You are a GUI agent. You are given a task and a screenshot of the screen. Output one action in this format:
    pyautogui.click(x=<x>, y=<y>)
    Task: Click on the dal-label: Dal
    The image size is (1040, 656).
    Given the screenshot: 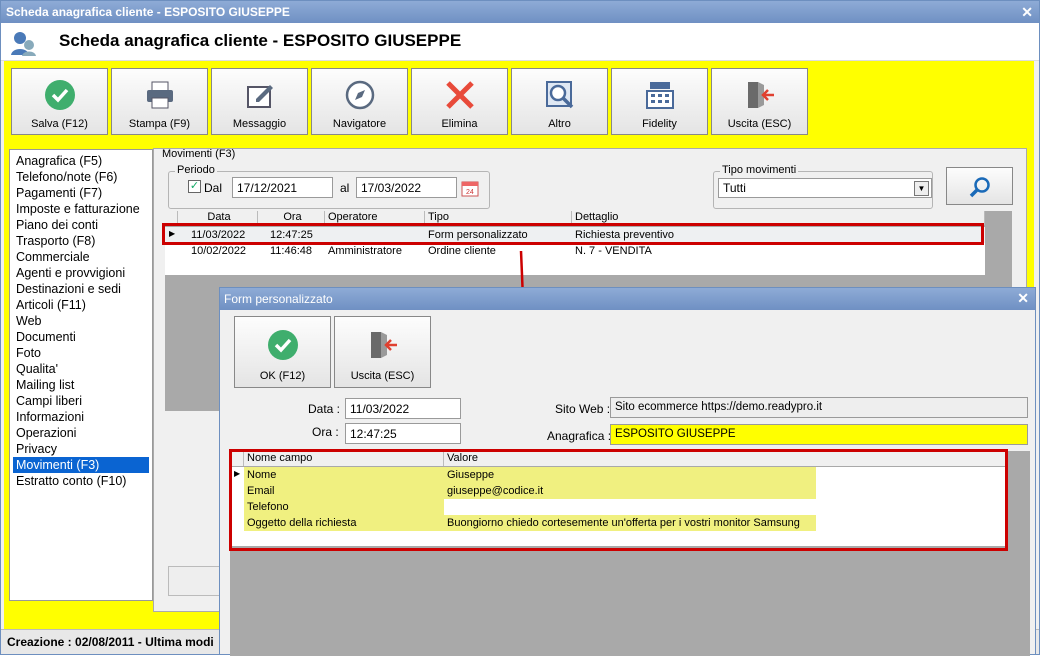 What is the action you would take?
    pyautogui.click(x=213, y=188)
    